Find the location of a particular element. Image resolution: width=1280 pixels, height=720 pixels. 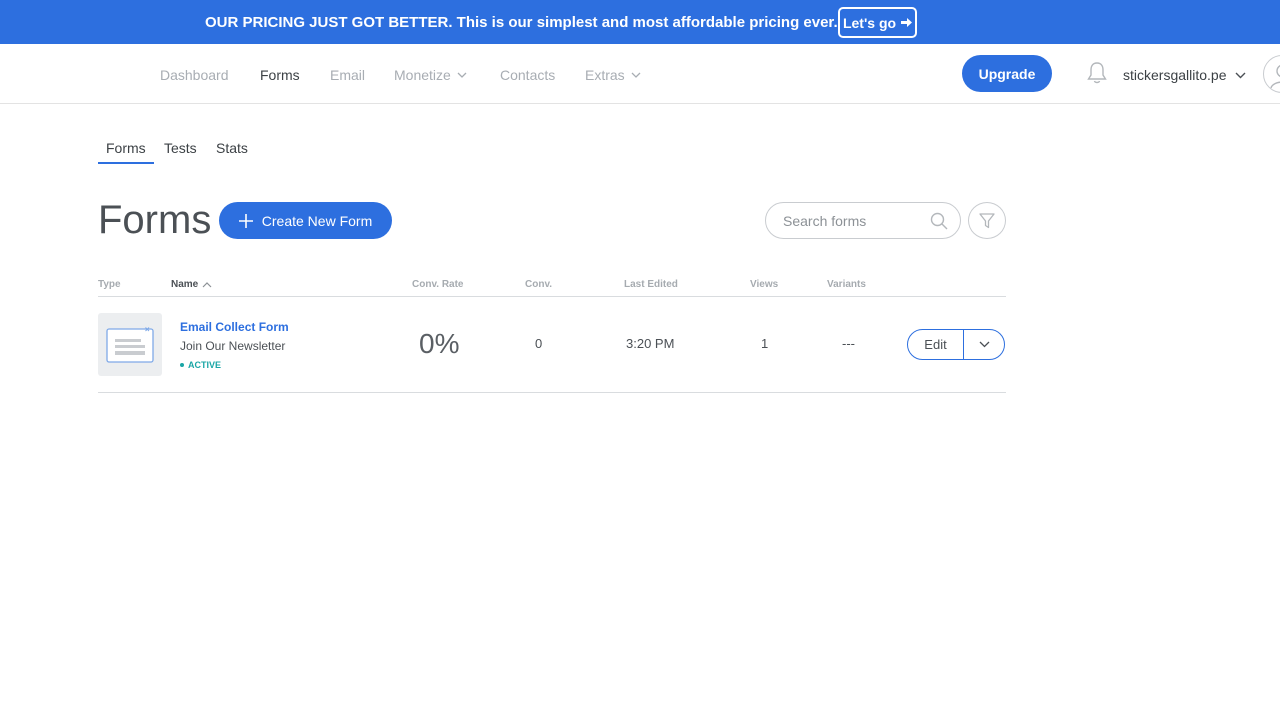

plus-icon is located at coordinates (245, 220).